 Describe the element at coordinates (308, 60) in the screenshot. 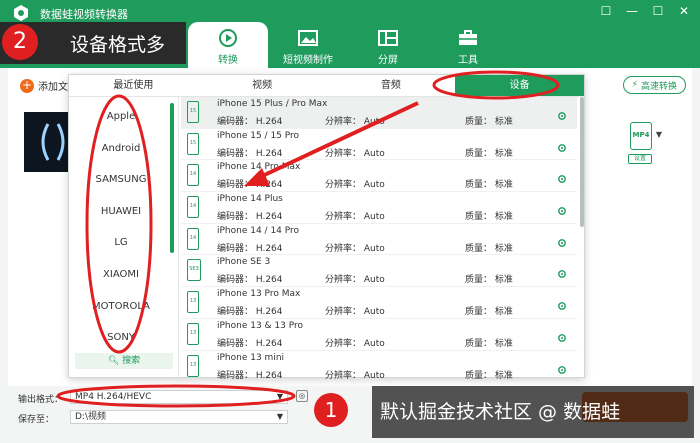

I see `tab-short-video-label: 短视频制作` at that location.